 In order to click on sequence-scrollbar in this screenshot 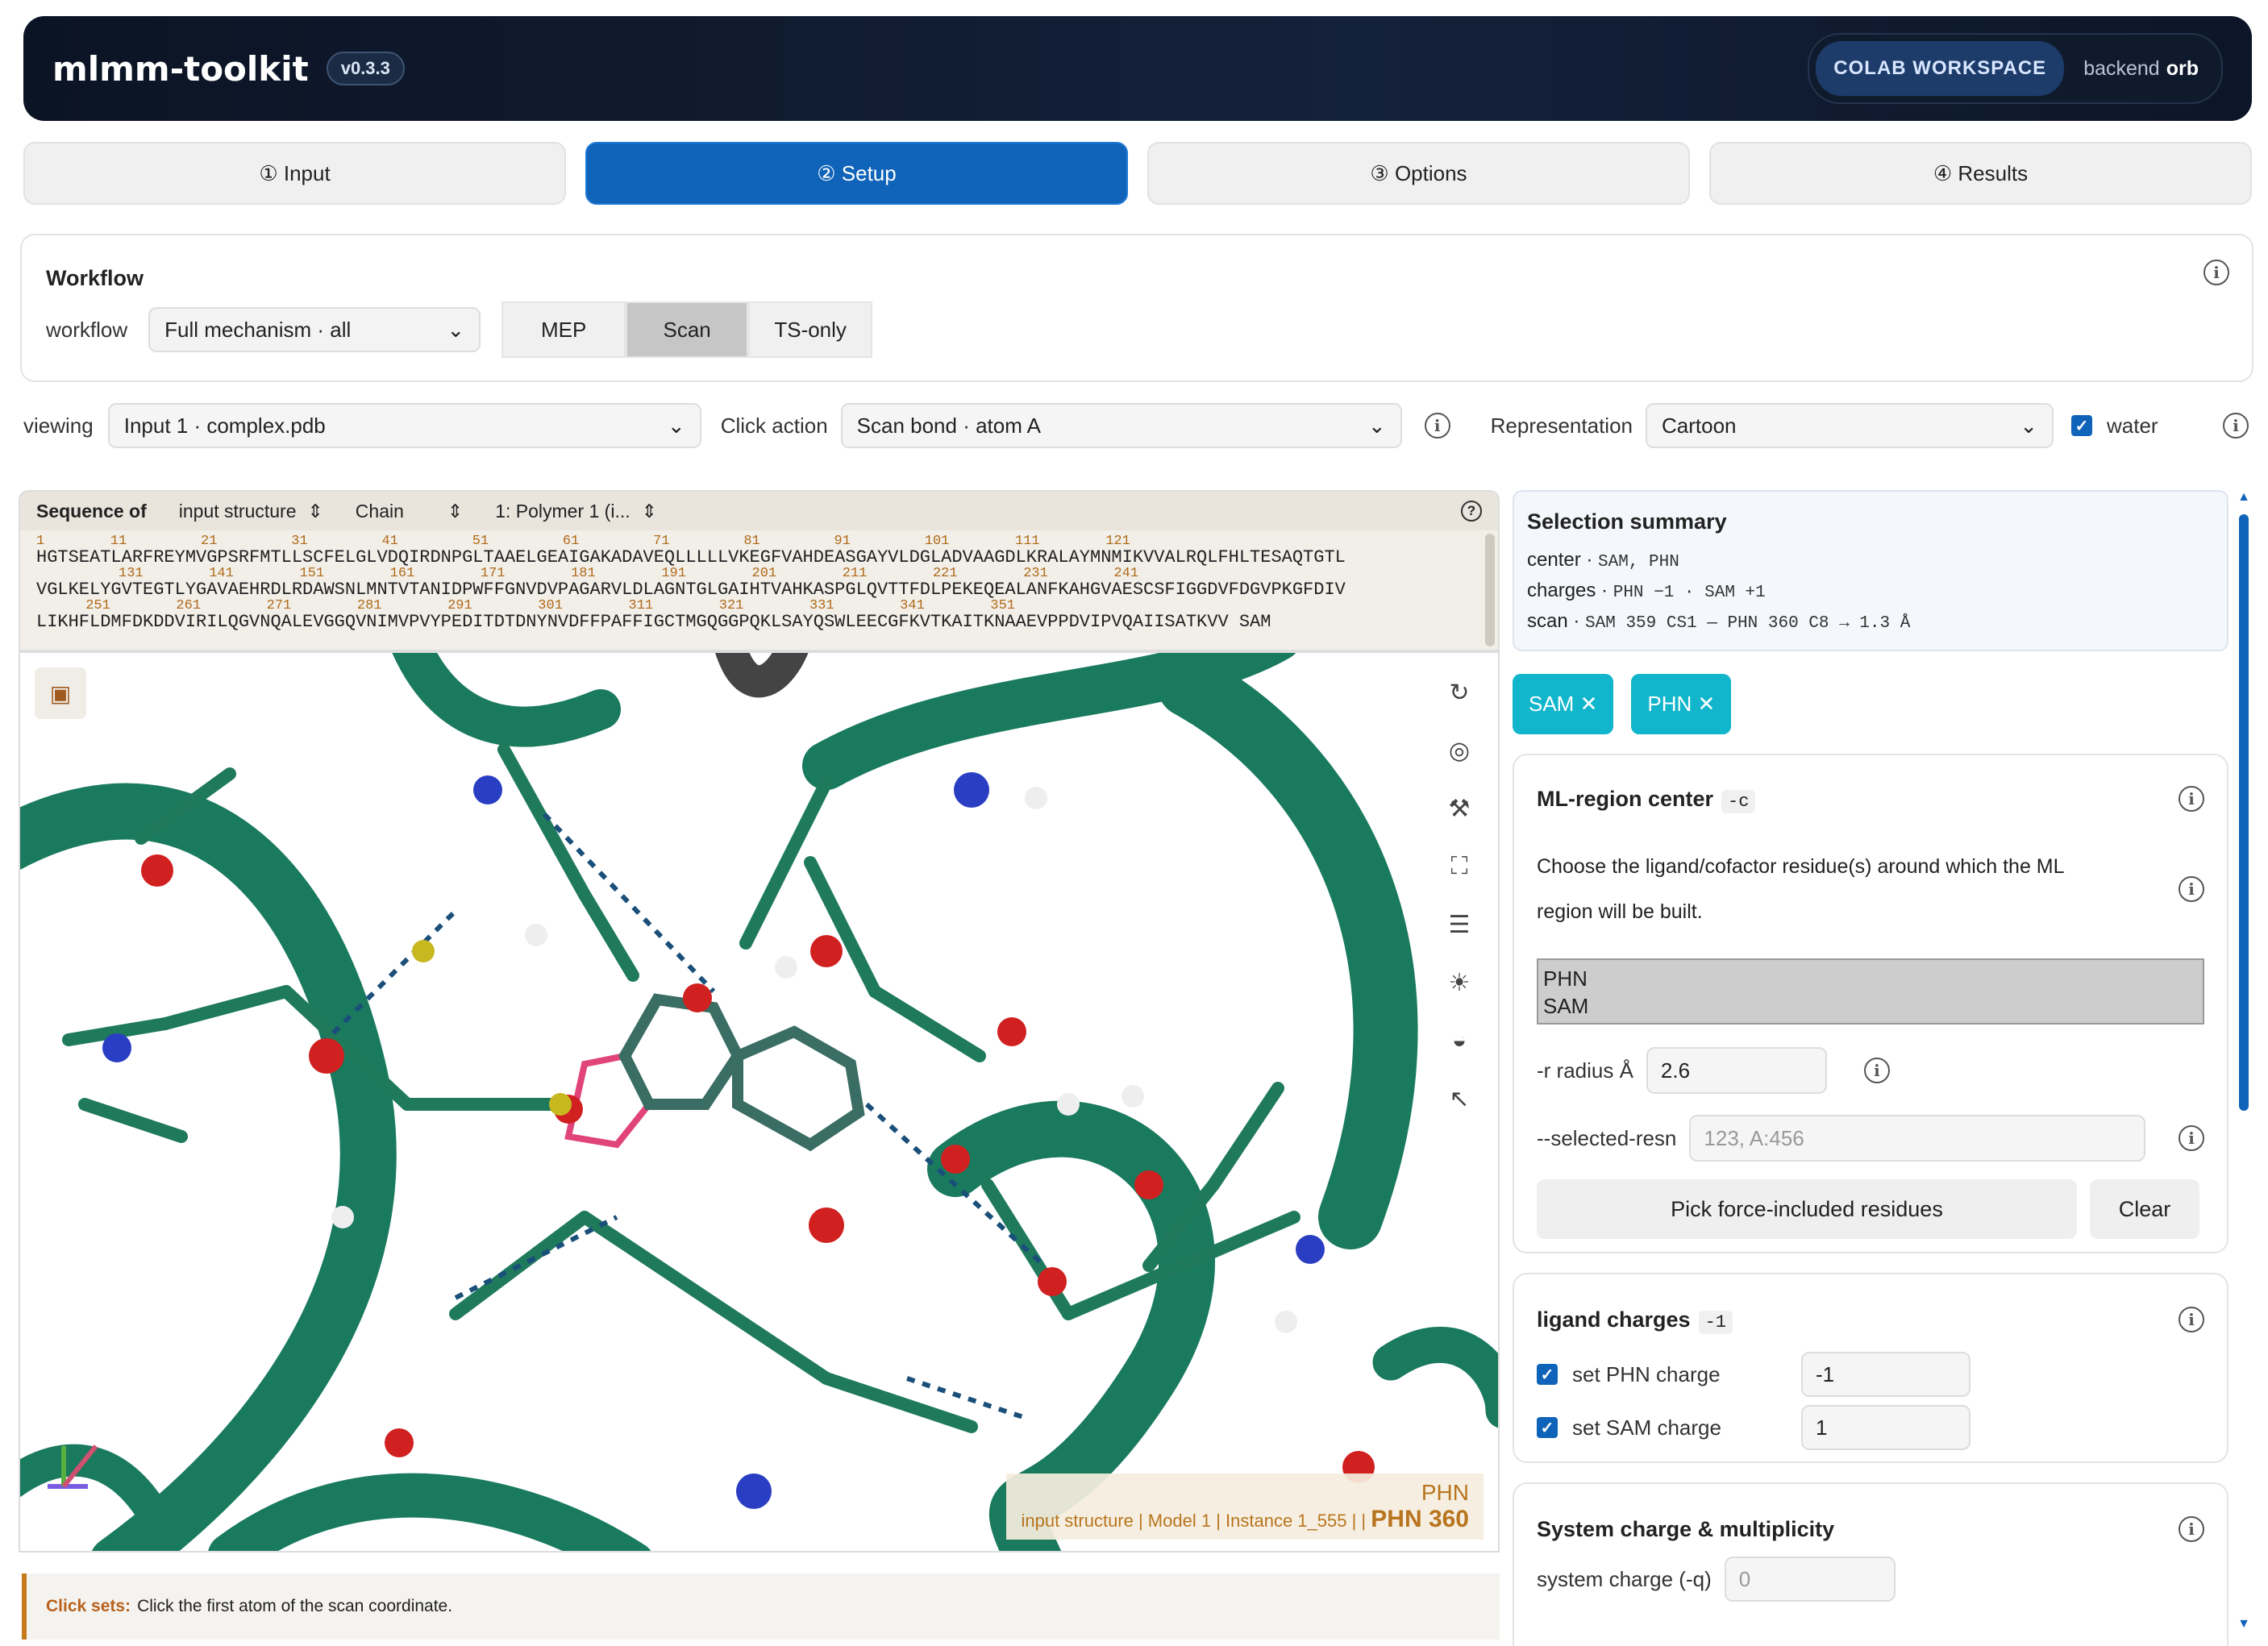, I will do `click(1490, 590)`.